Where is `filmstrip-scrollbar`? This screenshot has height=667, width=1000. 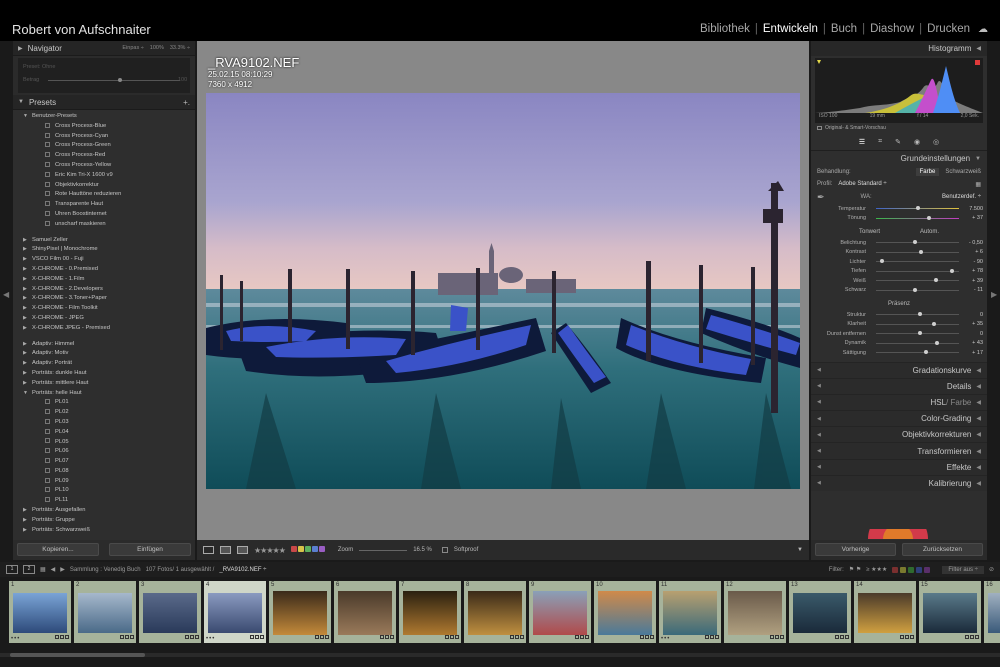 filmstrip-scrollbar is located at coordinates (500, 655).